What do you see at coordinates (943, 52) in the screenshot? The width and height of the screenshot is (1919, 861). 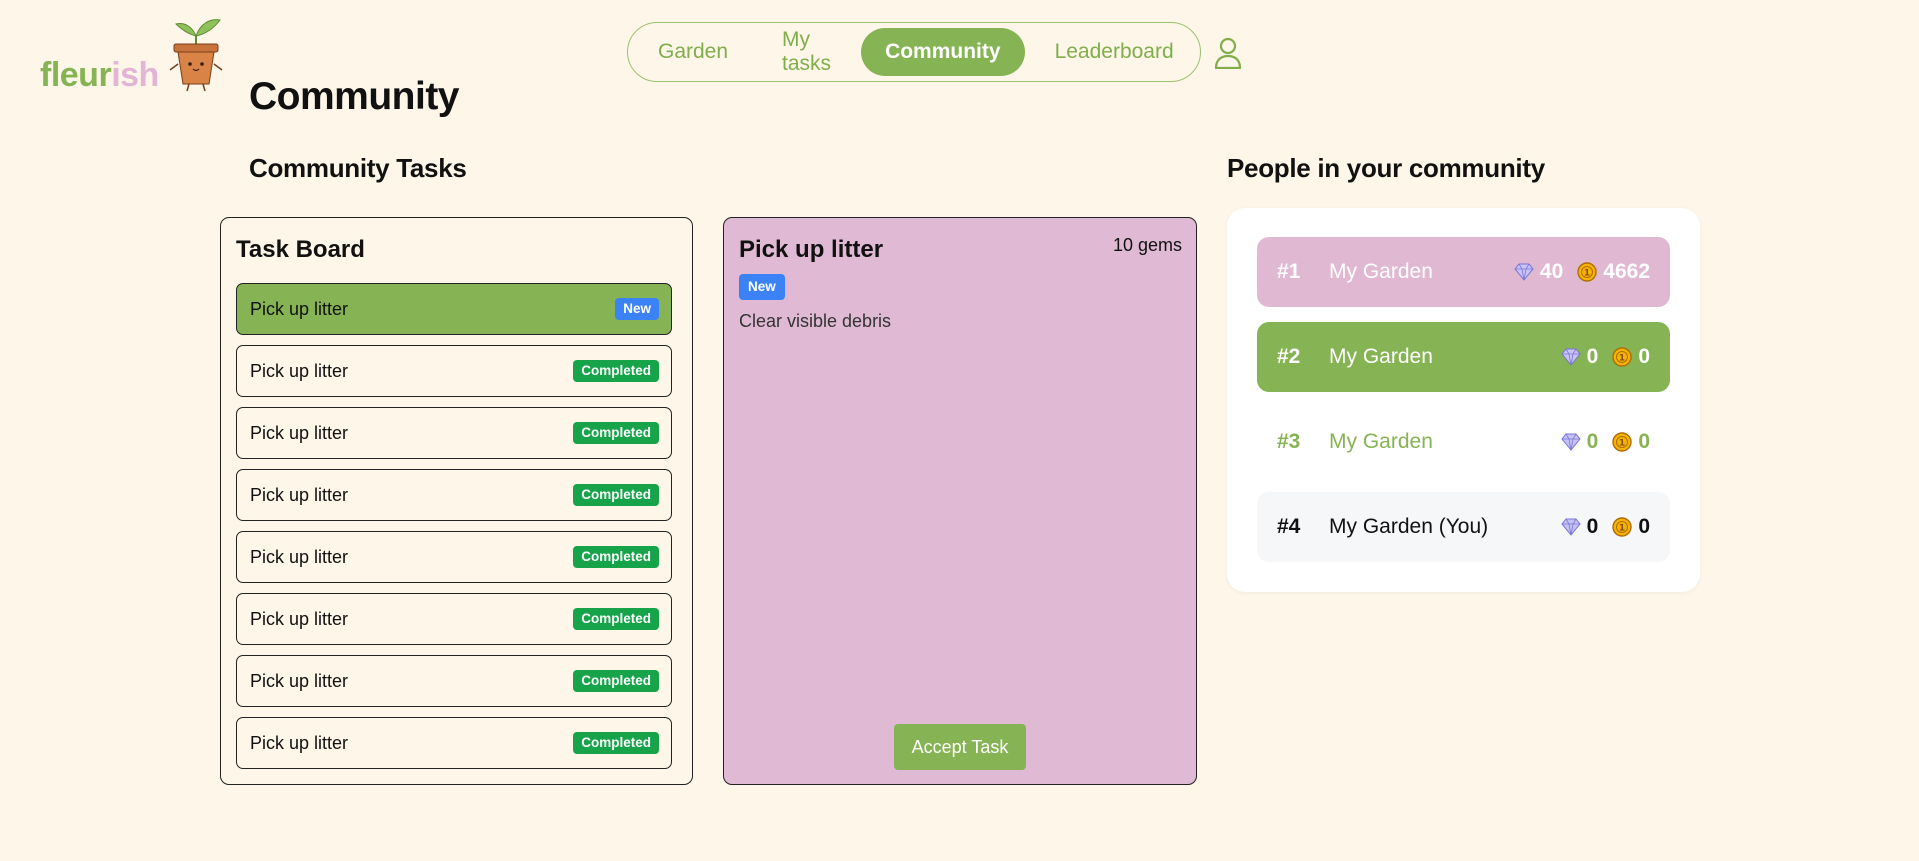 I see `nav-community: Community` at bounding box center [943, 52].